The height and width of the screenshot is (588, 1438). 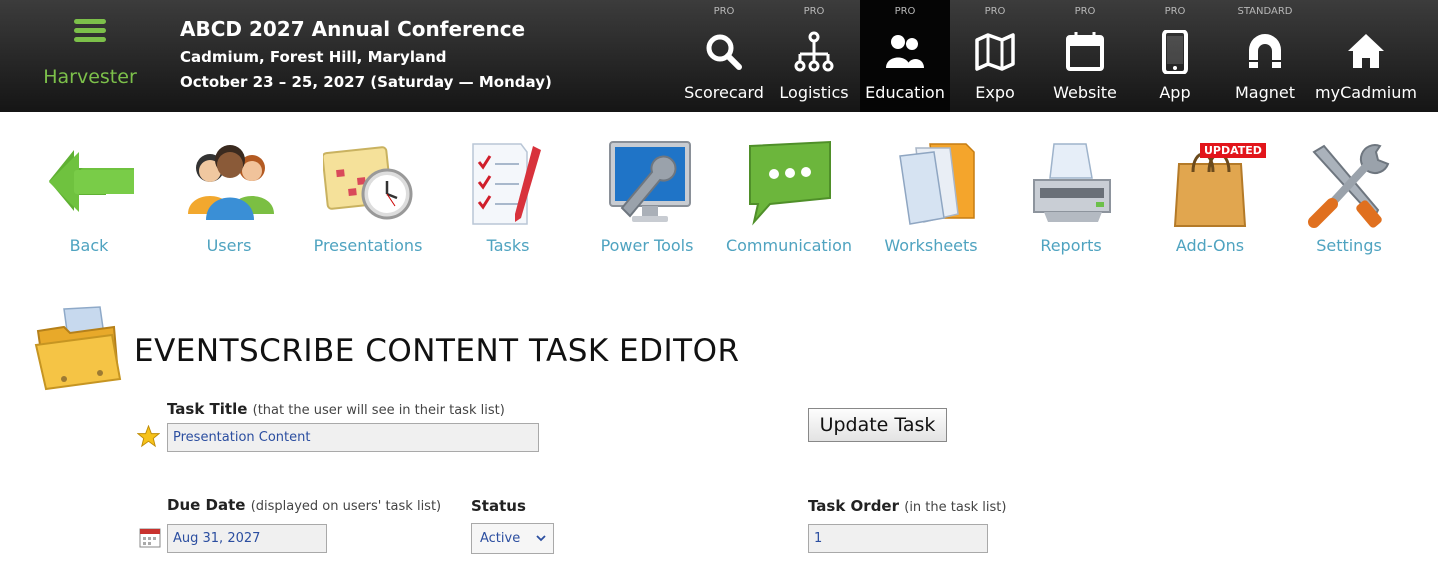 I want to click on tool-label: Presentations, so click(x=368, y=245).